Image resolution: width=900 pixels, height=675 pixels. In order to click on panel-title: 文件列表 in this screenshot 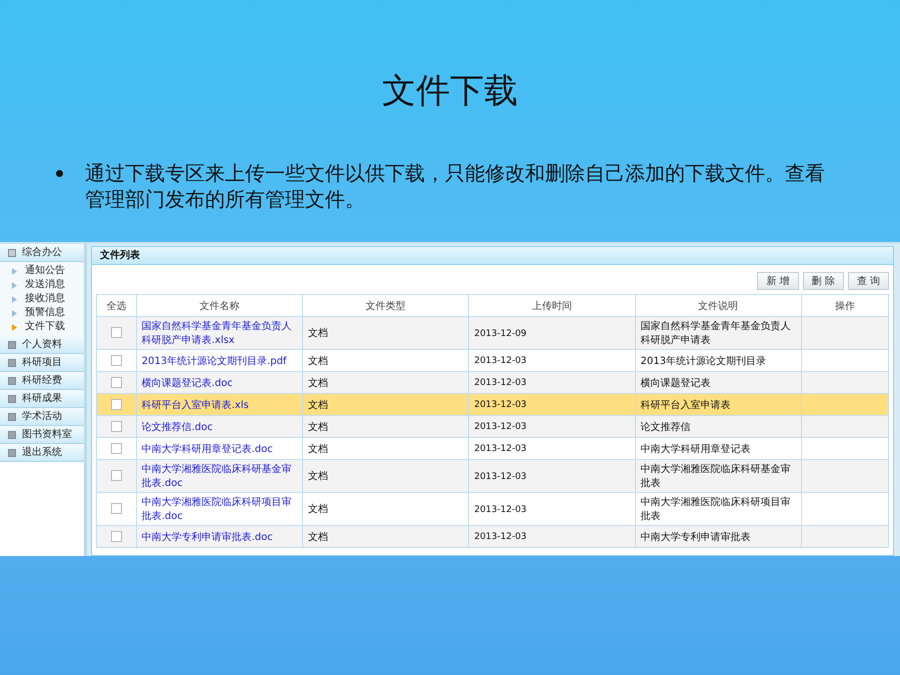, I will do `click(492, 256)`.